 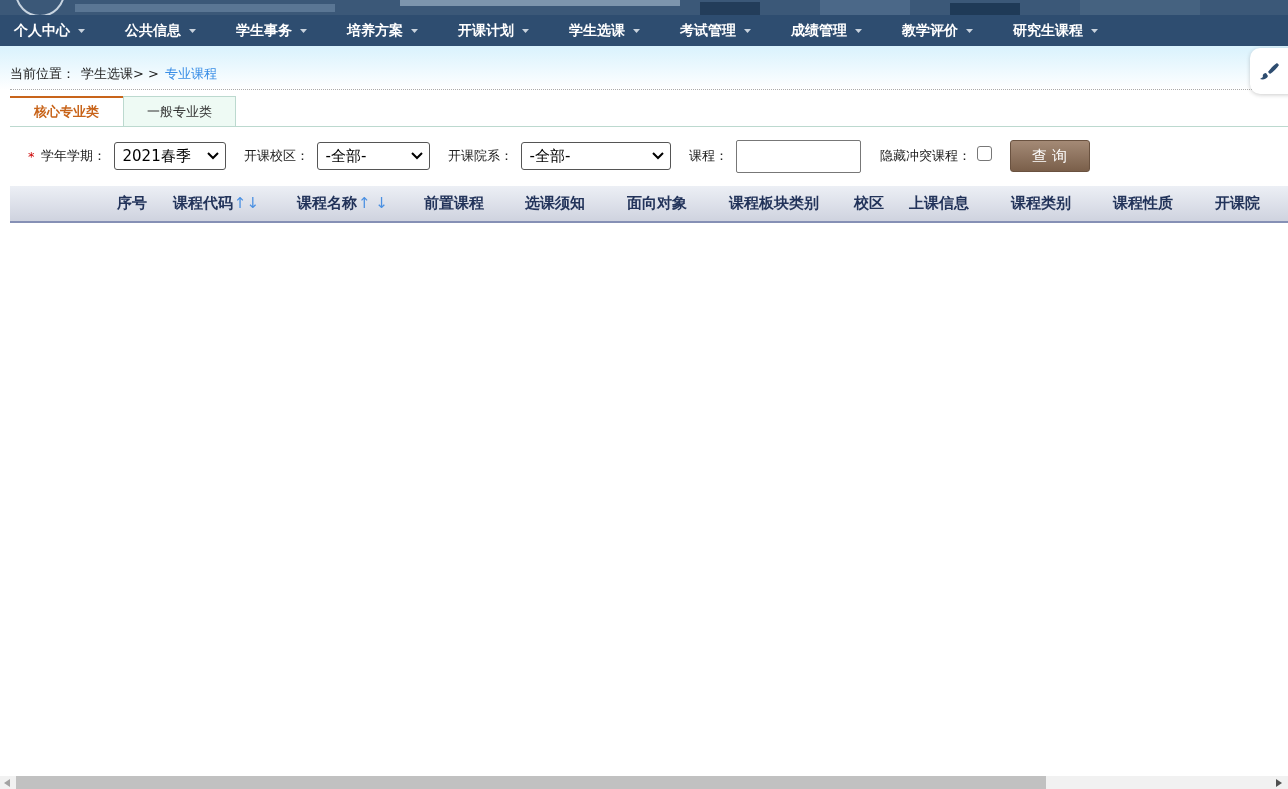 What do you see at coordinates (202, 203) in the screenshot?
I see `column-header: 课程代码` at bounding box center [202, 203].